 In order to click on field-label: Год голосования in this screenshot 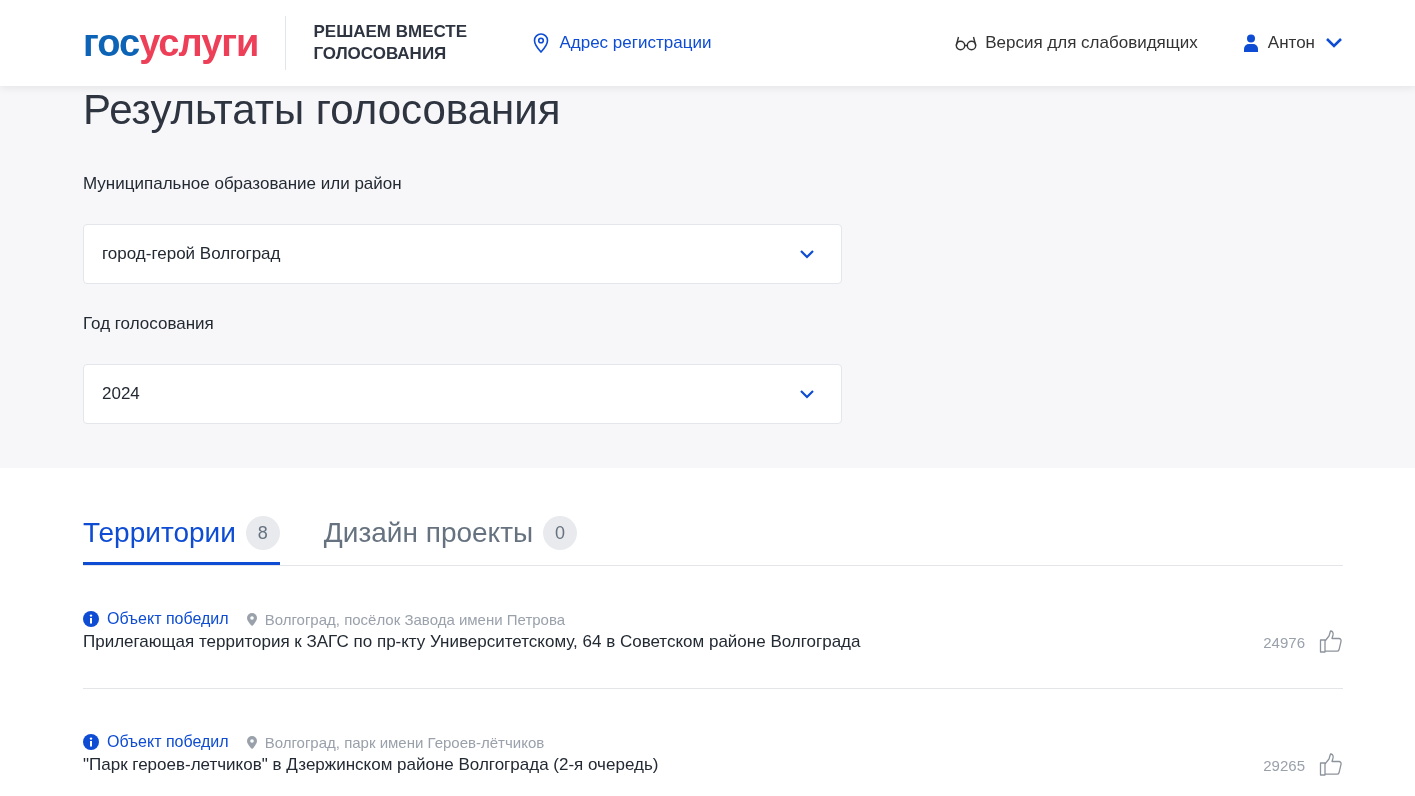, I will do `click(149, 324)`.